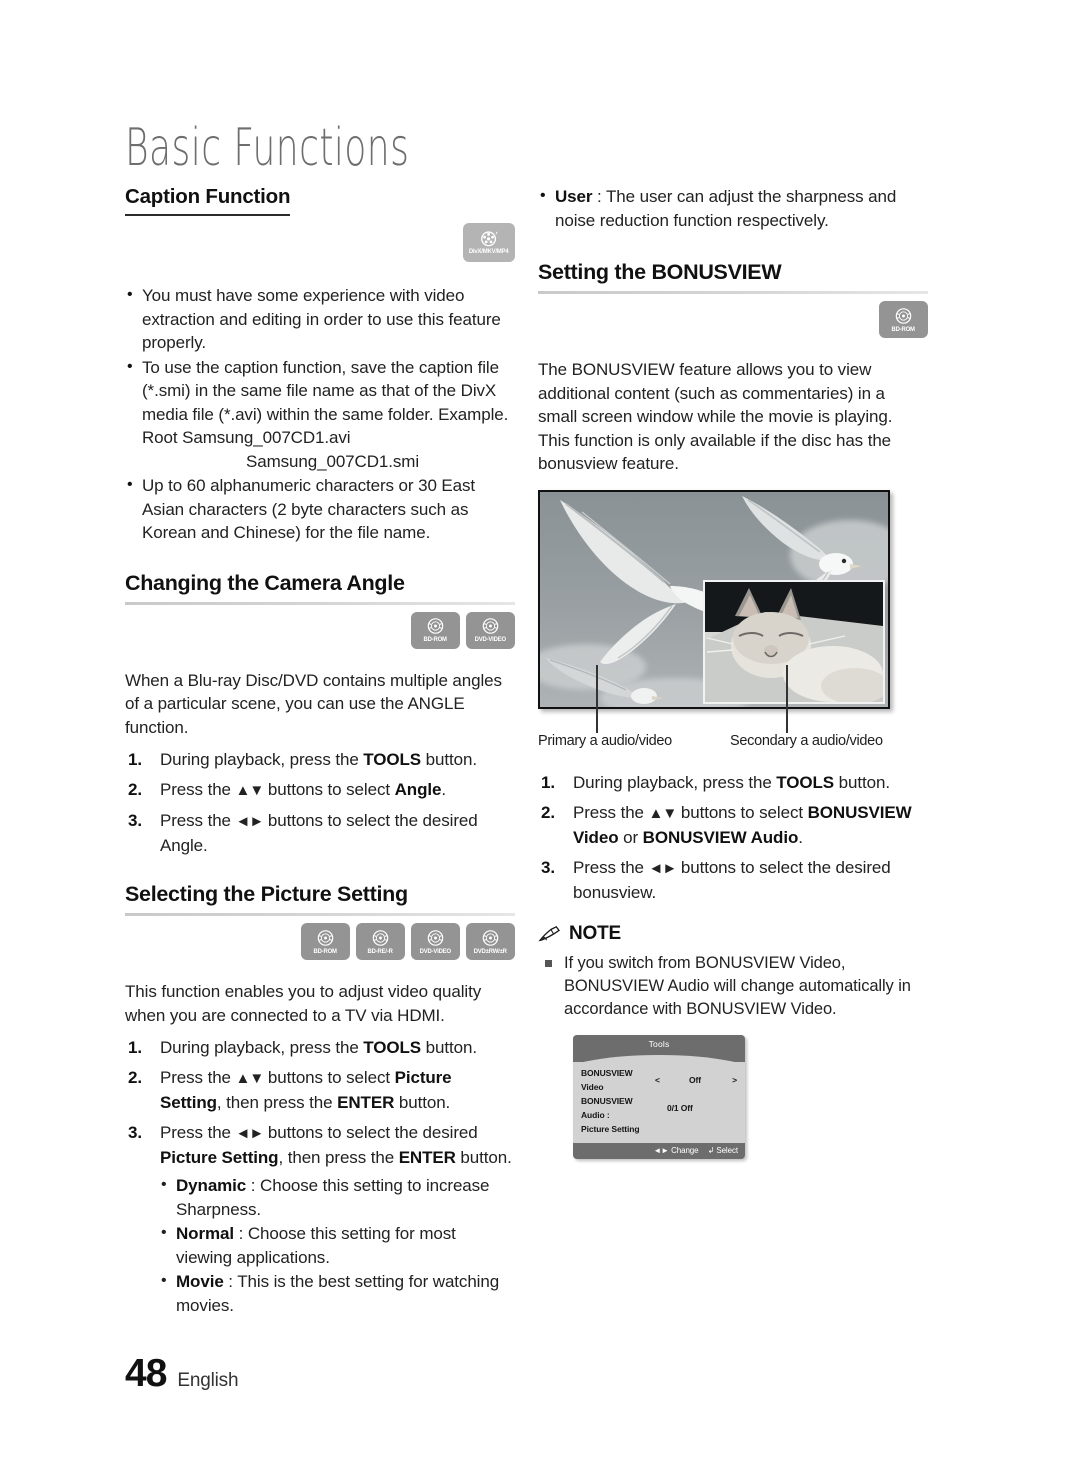  I want to click on seagull-bottom, so click(605, 680).